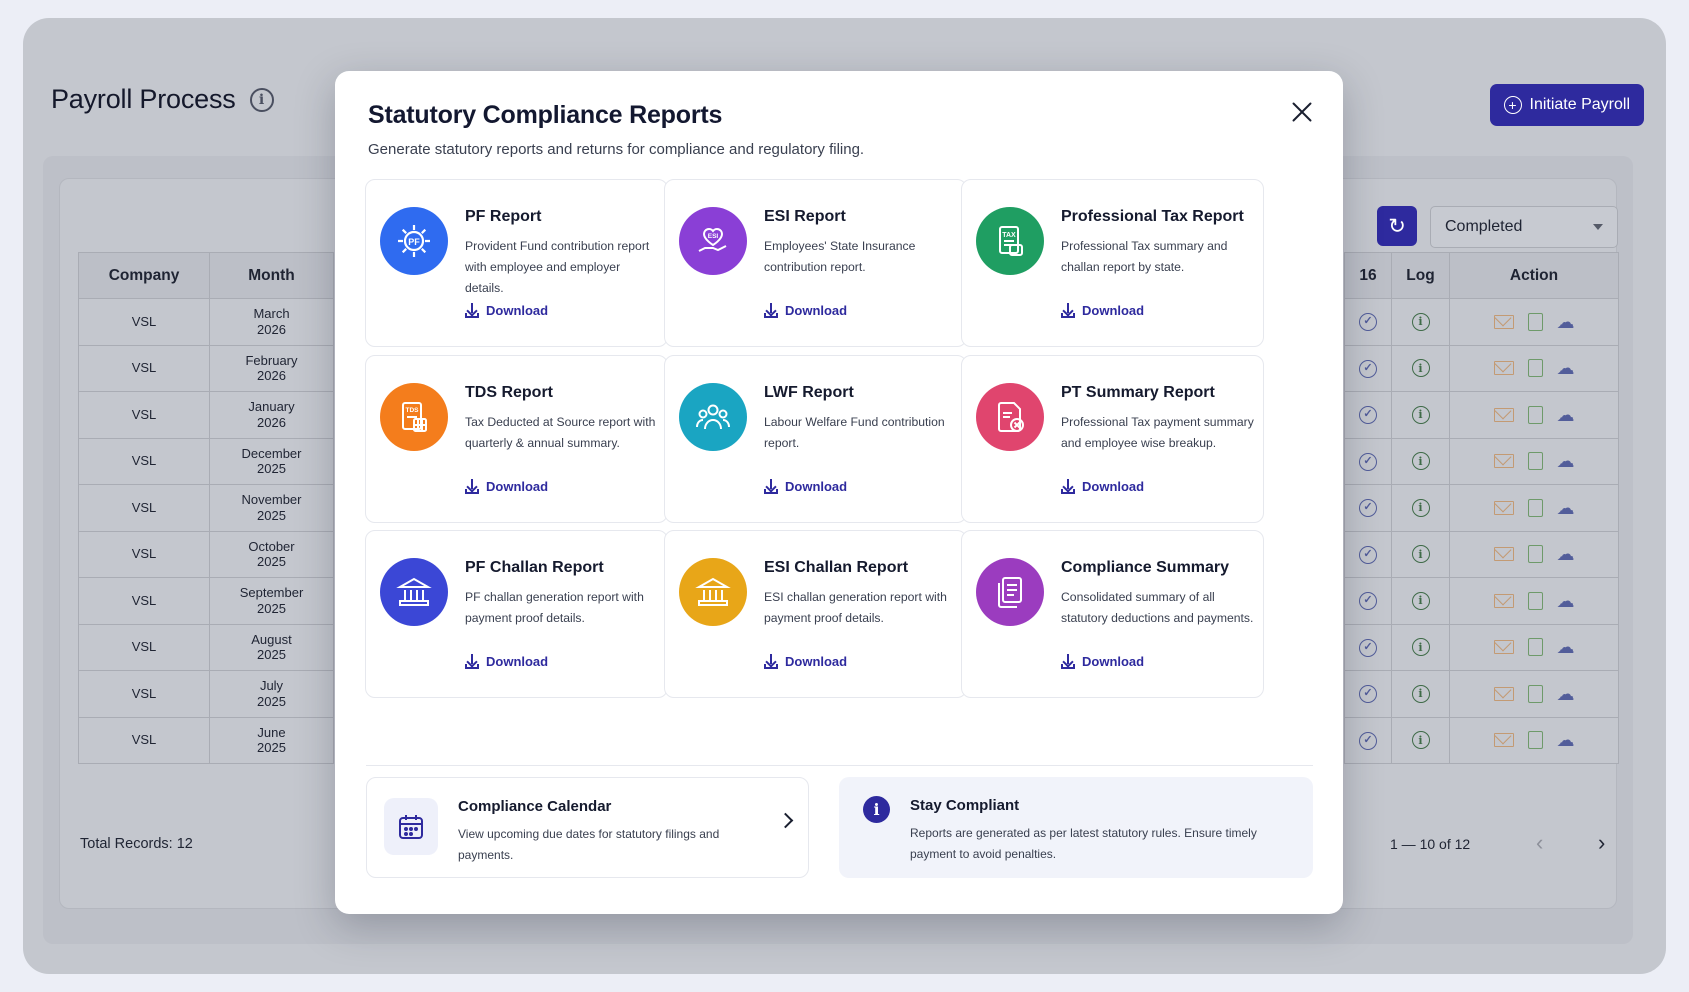 This screenshot has height=992, width=1689. Describe the element at coordinates (271, 376) in the screenshot. I see `month-year: 2026` at that location.